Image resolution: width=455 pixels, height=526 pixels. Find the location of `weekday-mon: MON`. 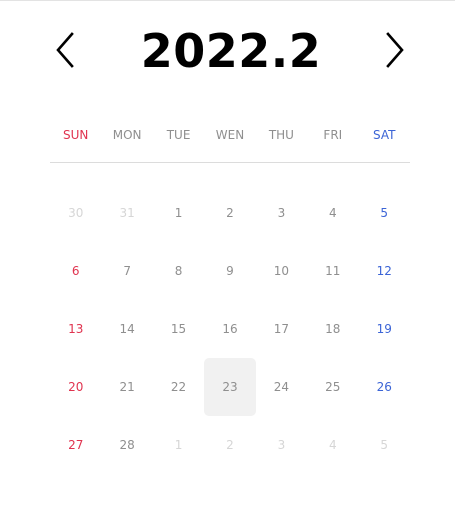

weekday-mon: MON is located at coordinates (127, 135).